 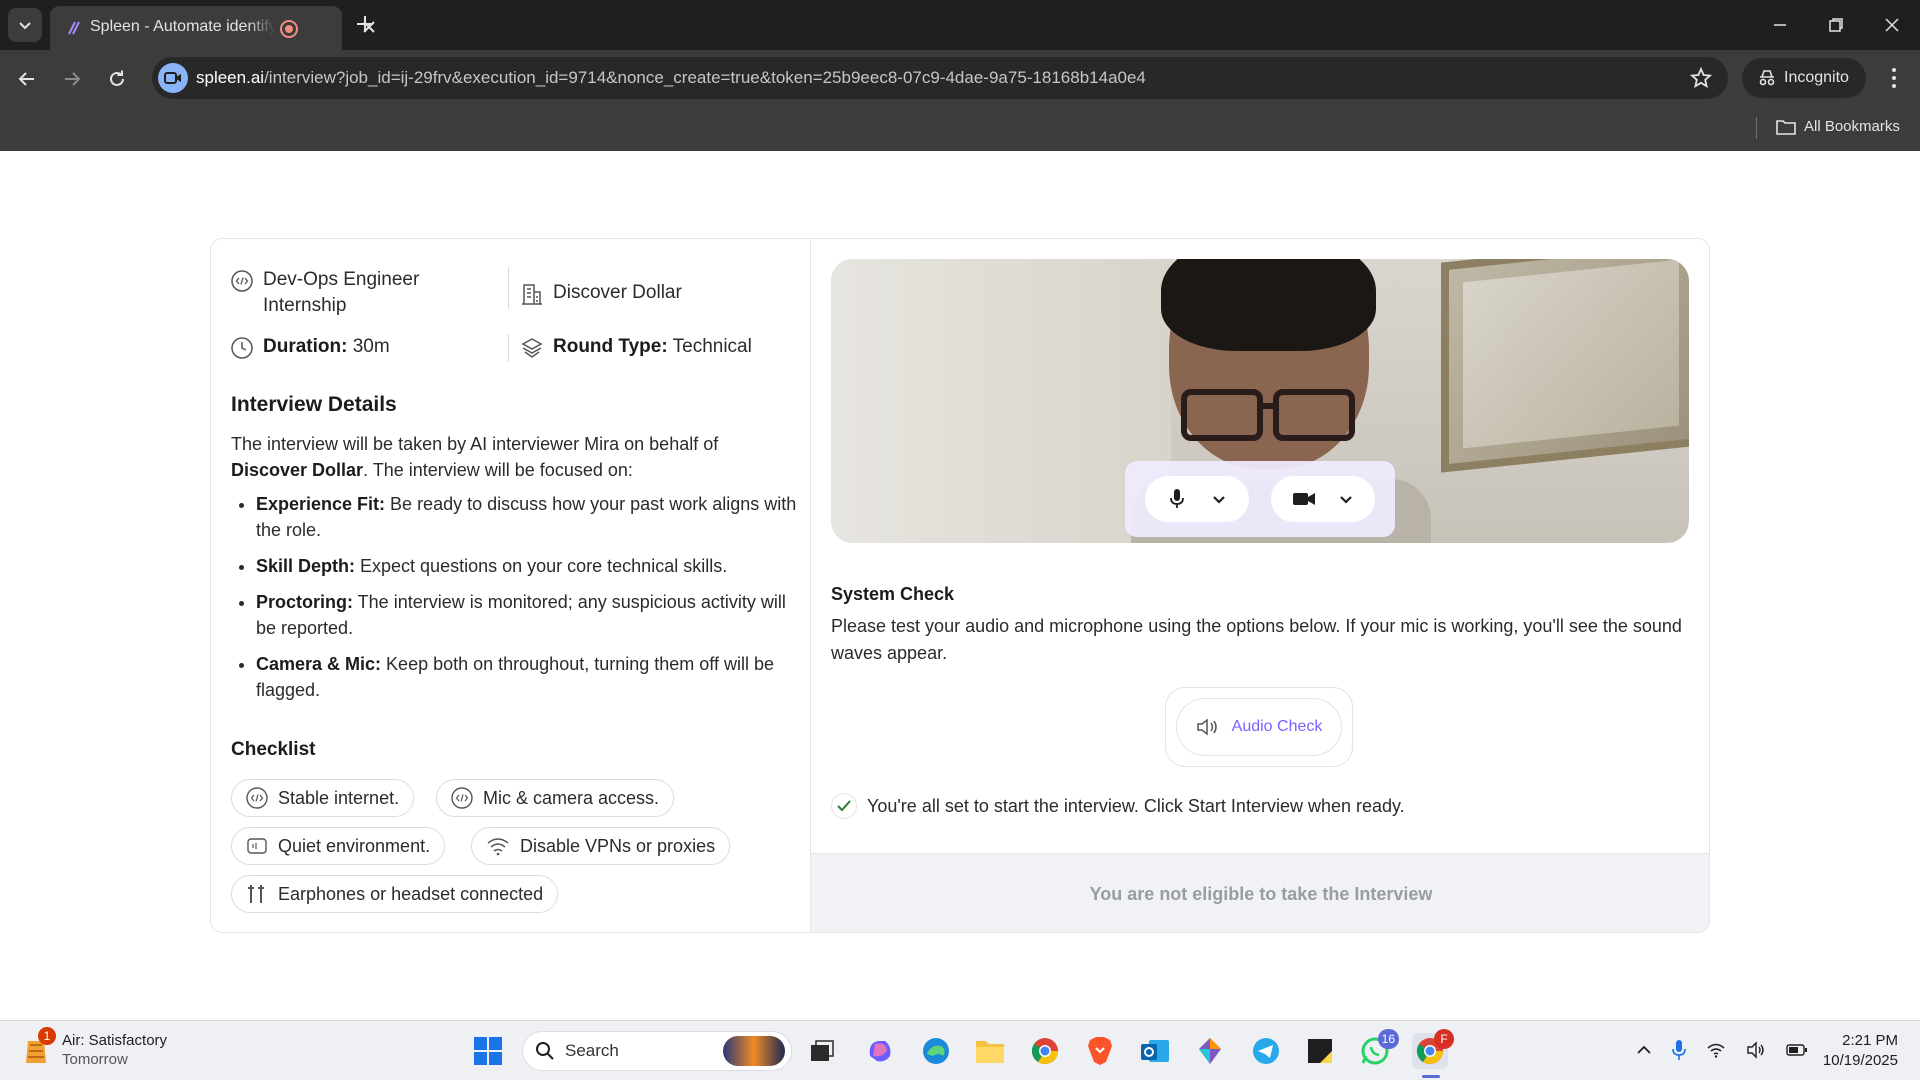 What do you see at coordinates (936, 1051) in the screenshot?
I see `edge-icon` at bounding box center [936, 1051].